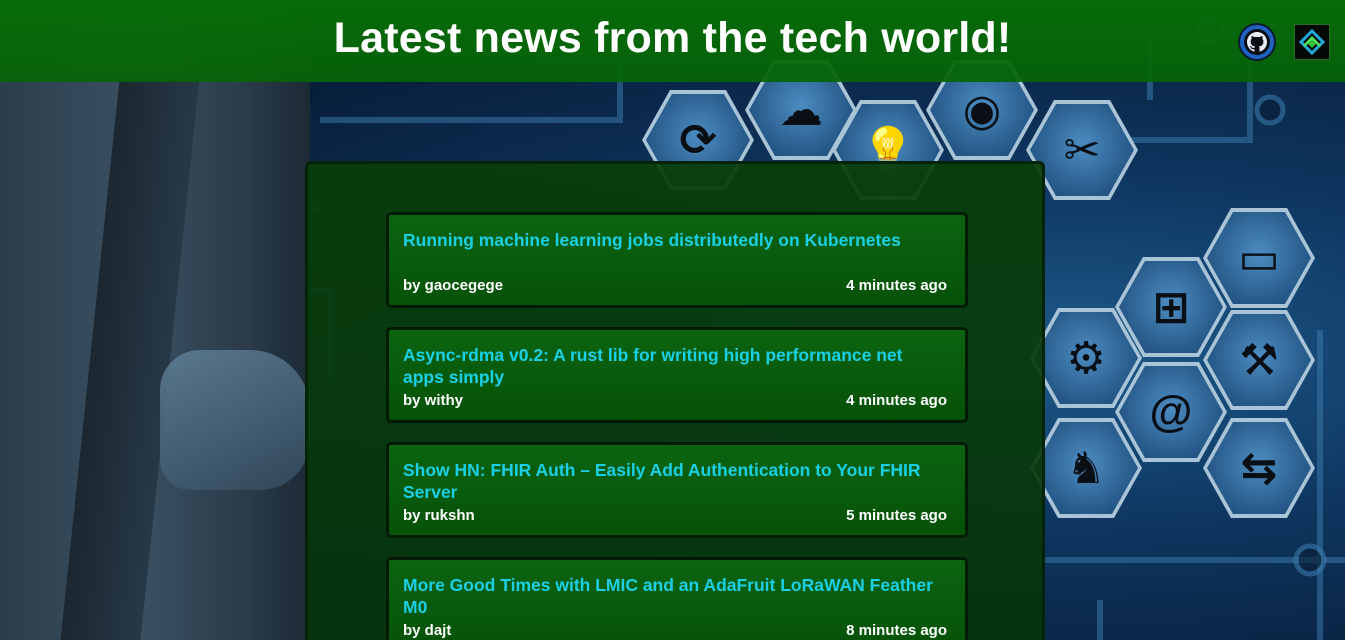 This screenshot has width=1345, height=640. I want to click on news-author: by gaocegege, so click(453, 285).